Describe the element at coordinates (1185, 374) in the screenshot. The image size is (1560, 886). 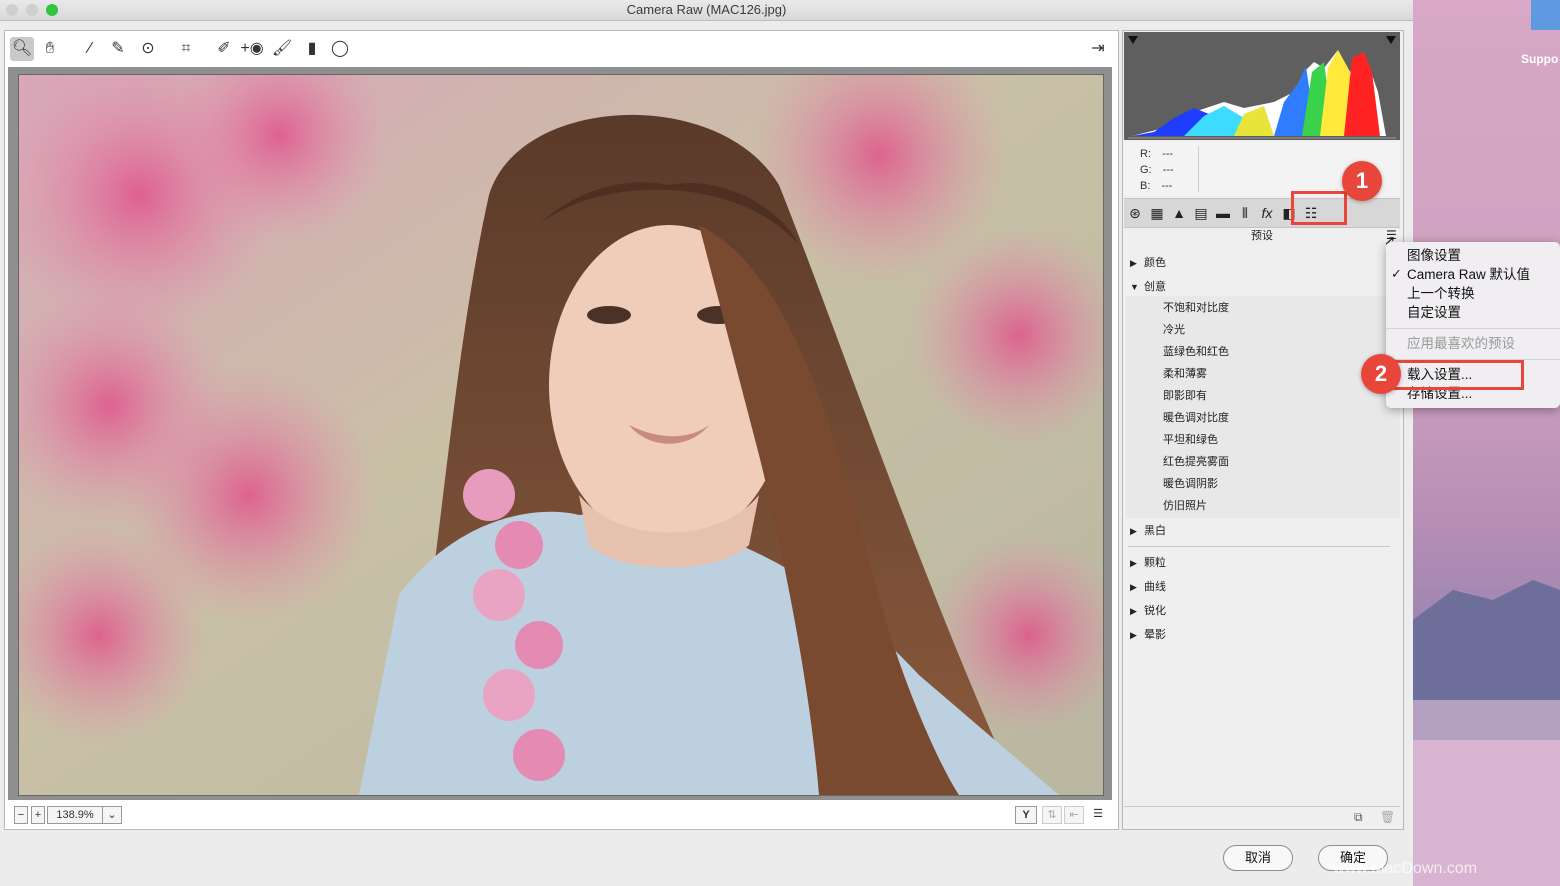
I see `preset-item: 柔和薄雾` at that location.